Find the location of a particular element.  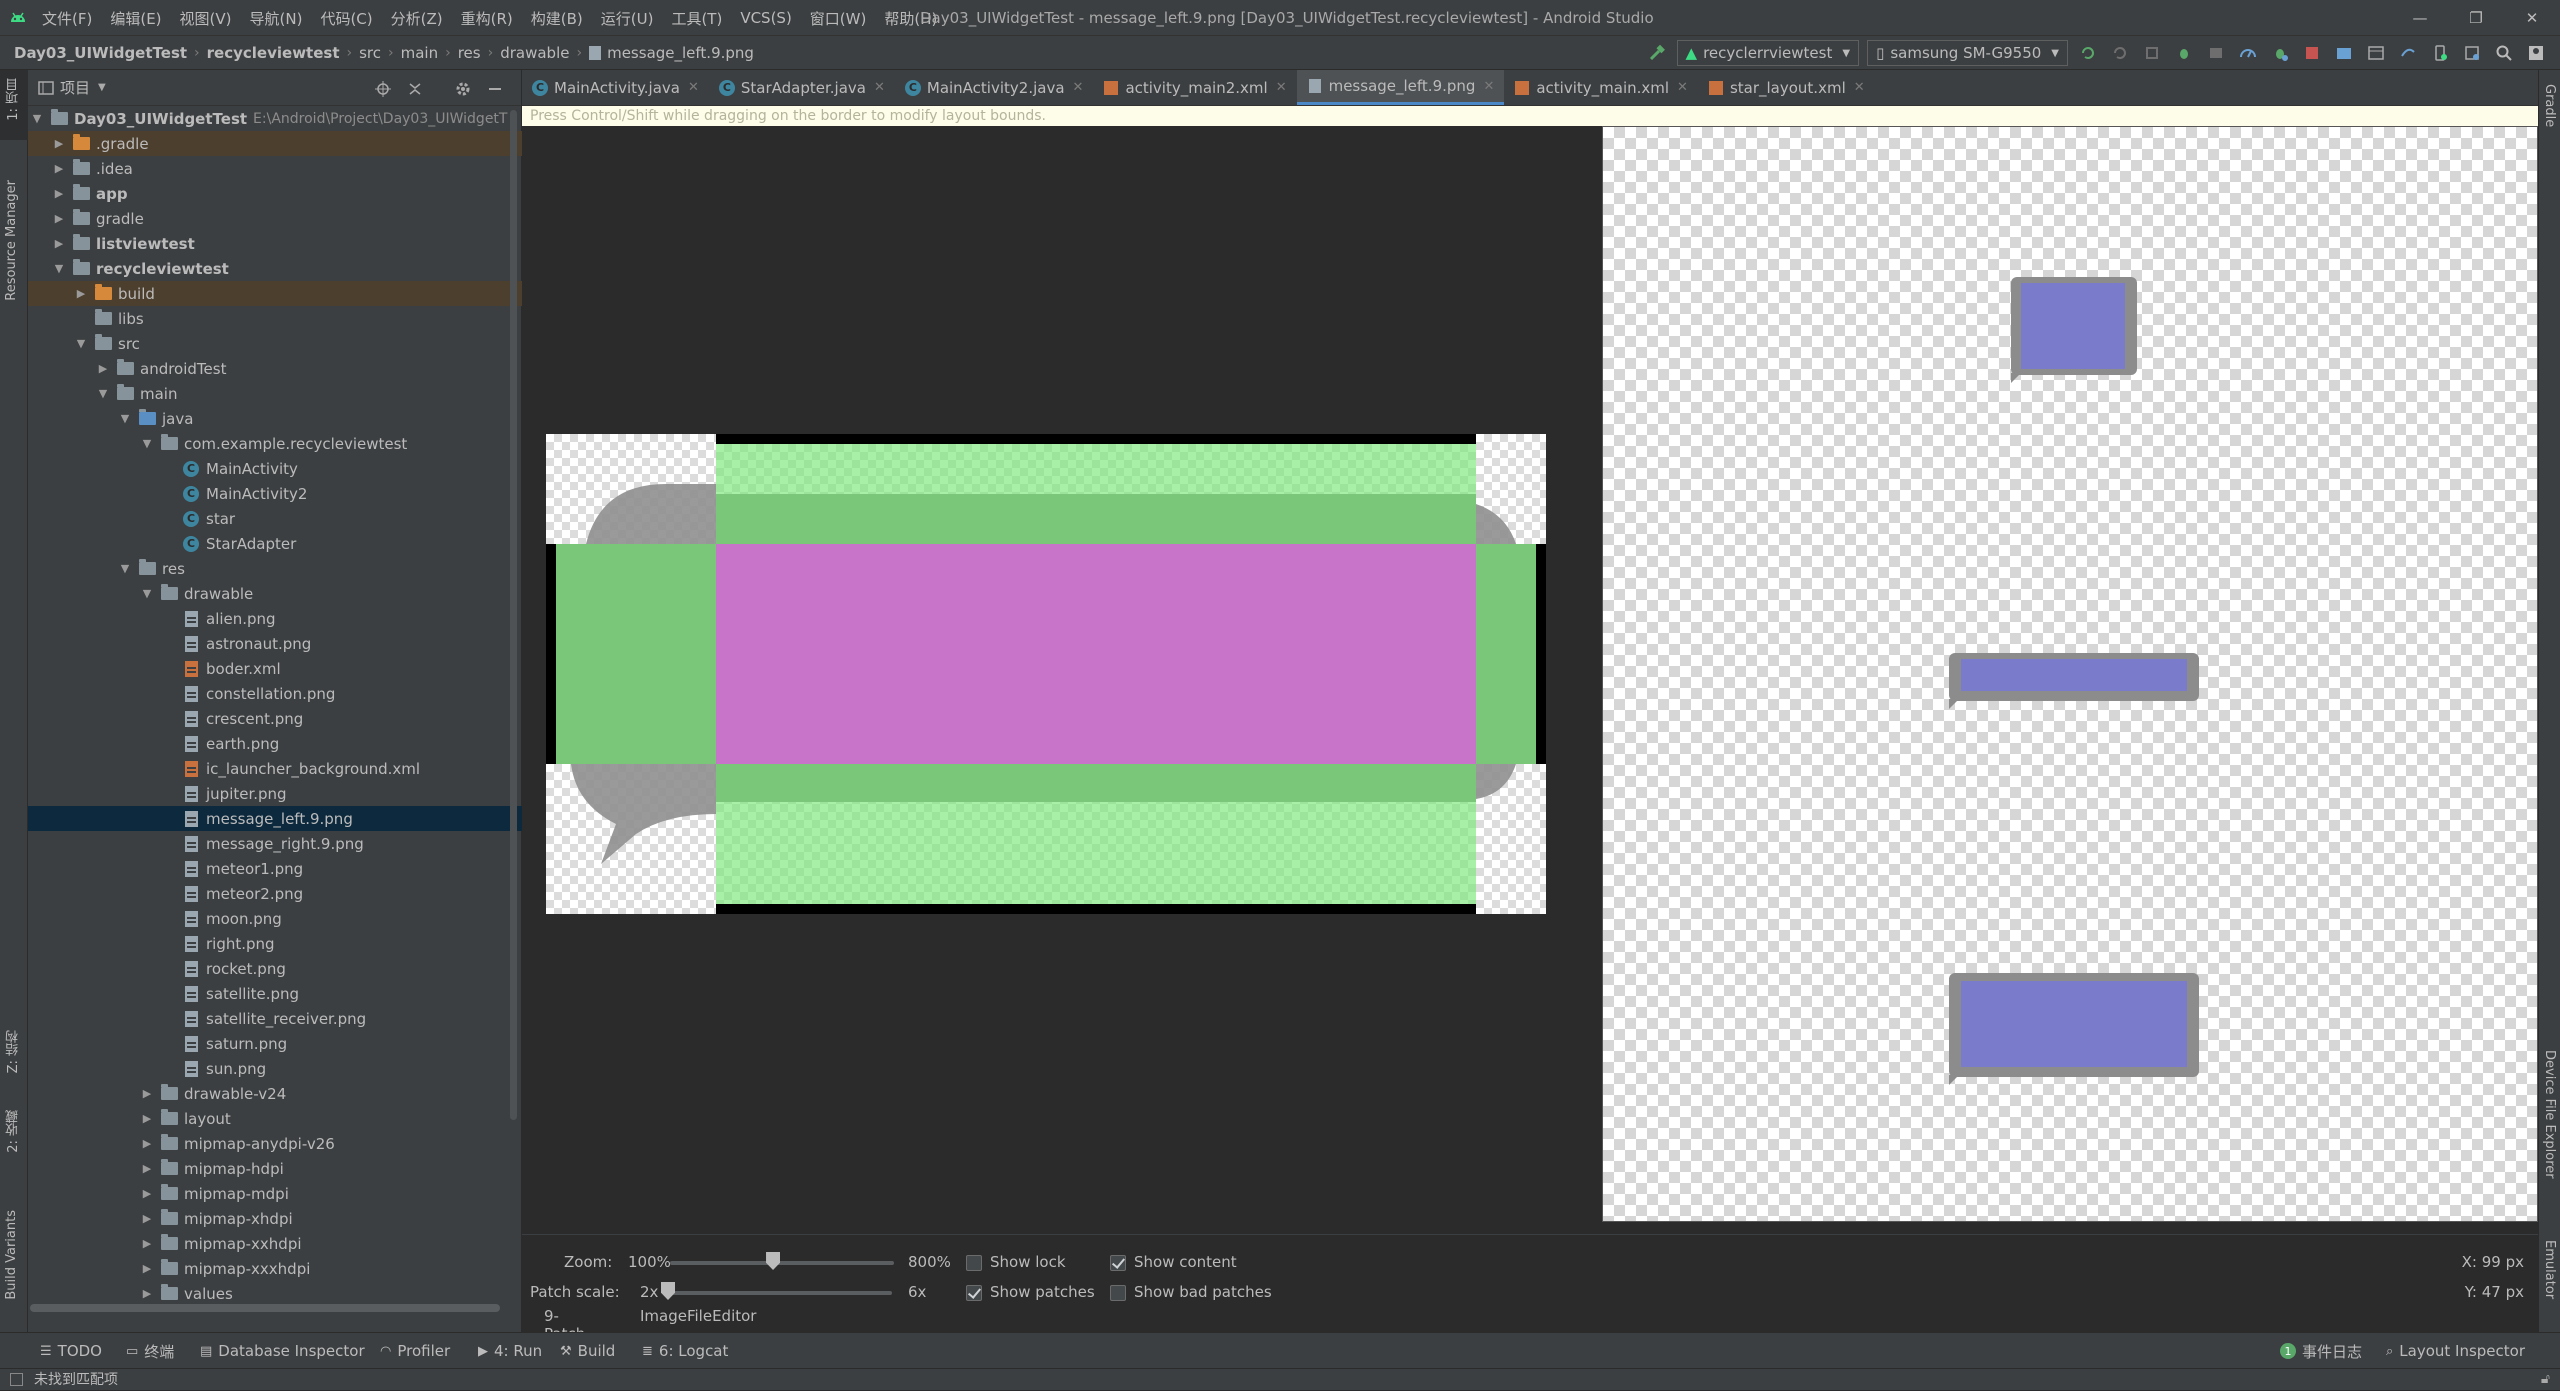

menu-item: 运行(U) is located at coordinates (627, 18).